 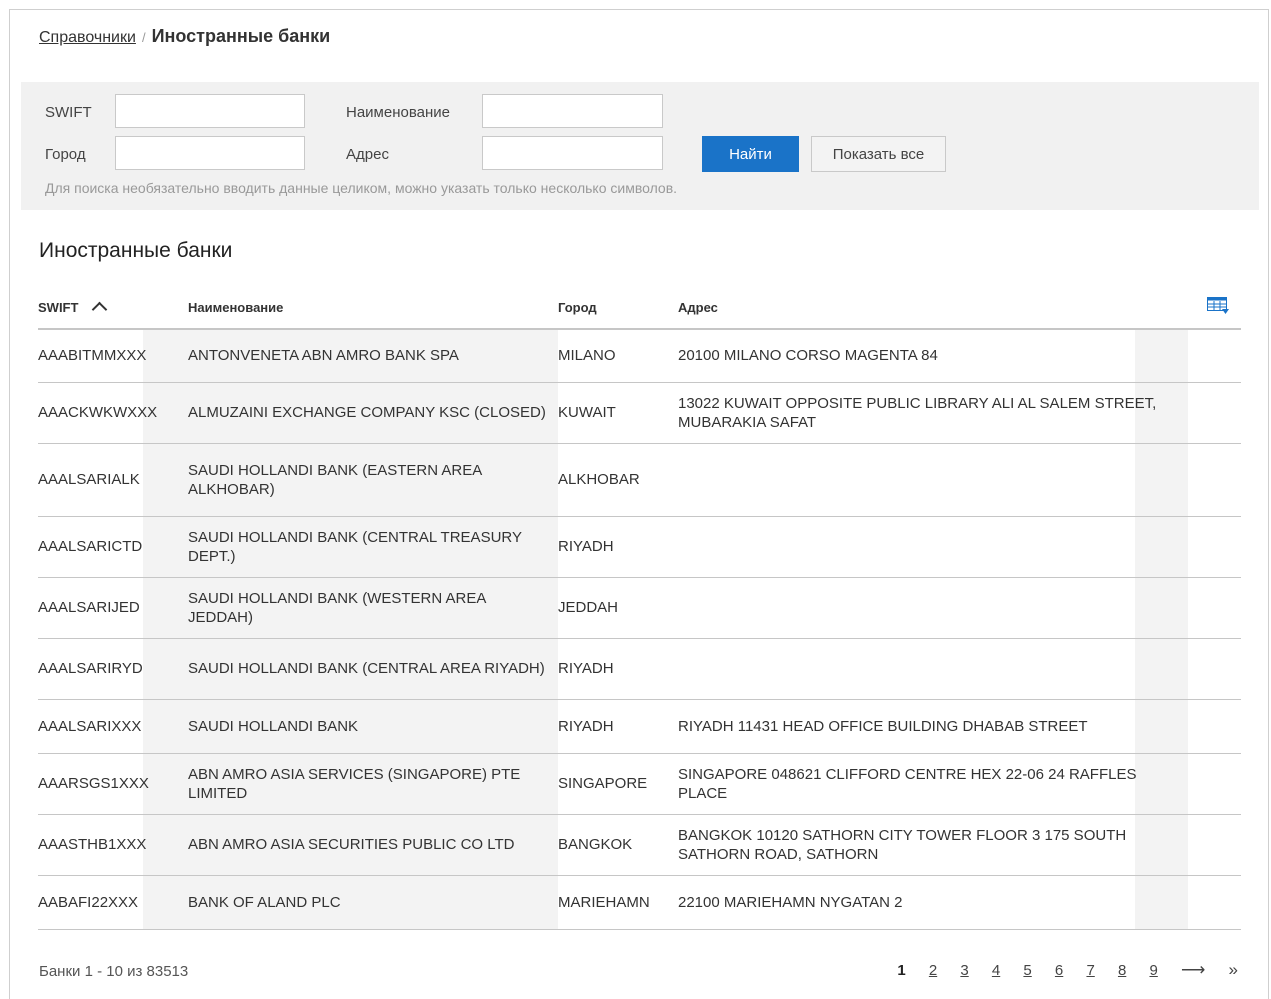 What do you see at coordinates (136, 250) in the screenshot?
I see `section-title: Иностранные банки` at bounding box center [136, 250].